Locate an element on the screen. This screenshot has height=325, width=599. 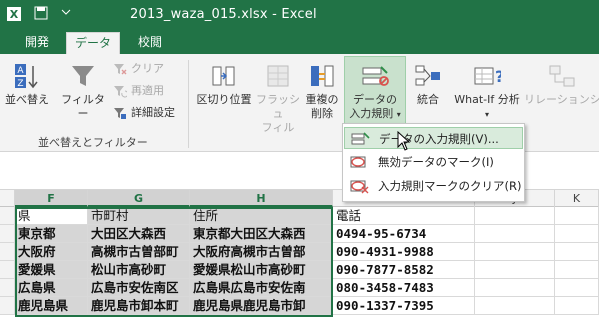
sort-button: AZ 並べ替え is located at coordinates (27, 84).